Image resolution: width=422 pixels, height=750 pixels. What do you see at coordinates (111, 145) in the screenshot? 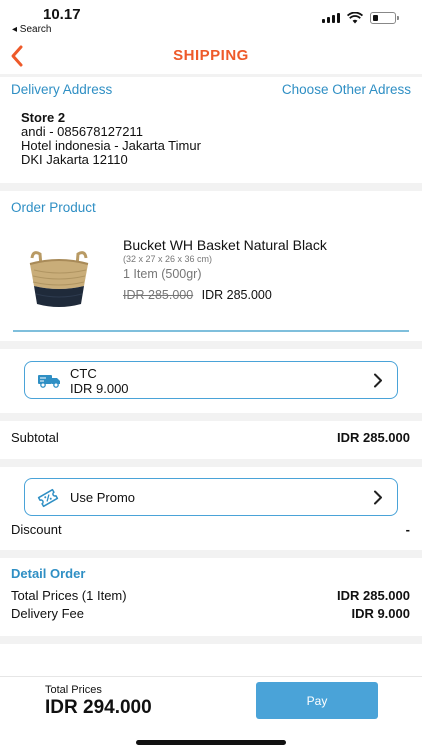
I see `address-line-1: Hotel indonesia - Jakarta Timur` at bounding box center [111, 145].